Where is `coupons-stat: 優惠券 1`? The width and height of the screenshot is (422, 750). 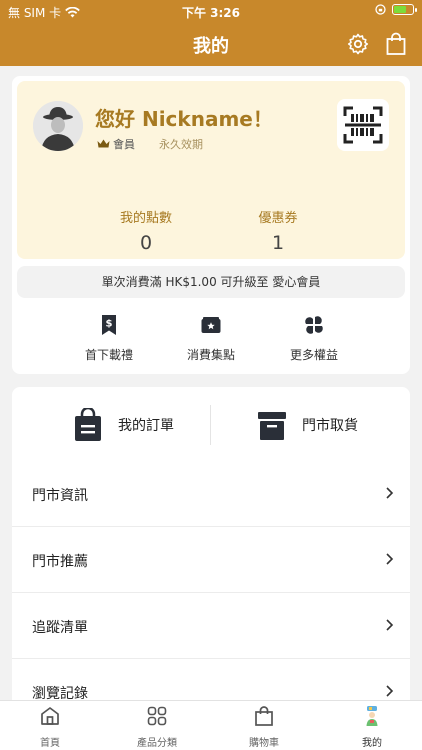 coupons-stat: 優惠券 1 is located at coordinates (278, 230).